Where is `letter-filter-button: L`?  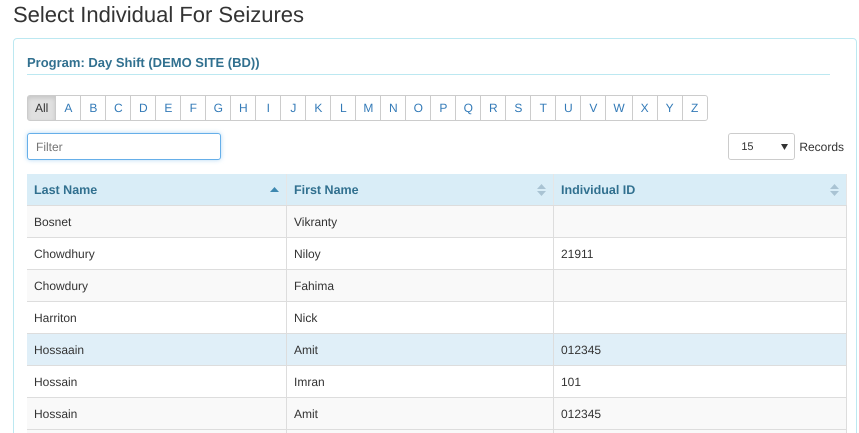
letter-filter-button: L is located at coordinates (343, 108).